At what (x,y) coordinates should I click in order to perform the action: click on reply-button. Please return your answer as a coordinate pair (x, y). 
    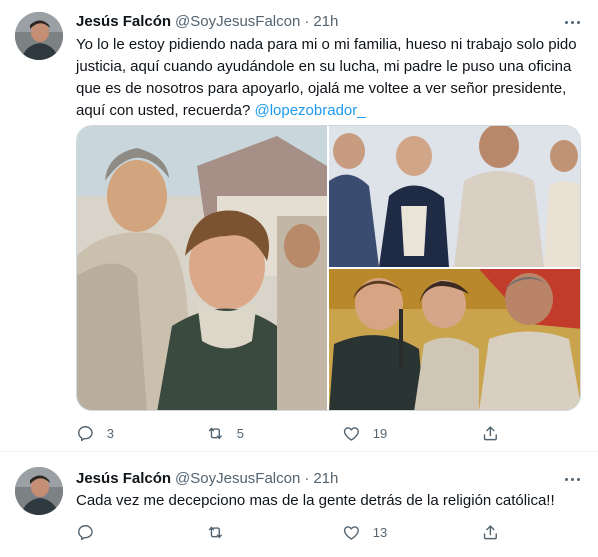
    Looking at the image, I should click on (91, 532).